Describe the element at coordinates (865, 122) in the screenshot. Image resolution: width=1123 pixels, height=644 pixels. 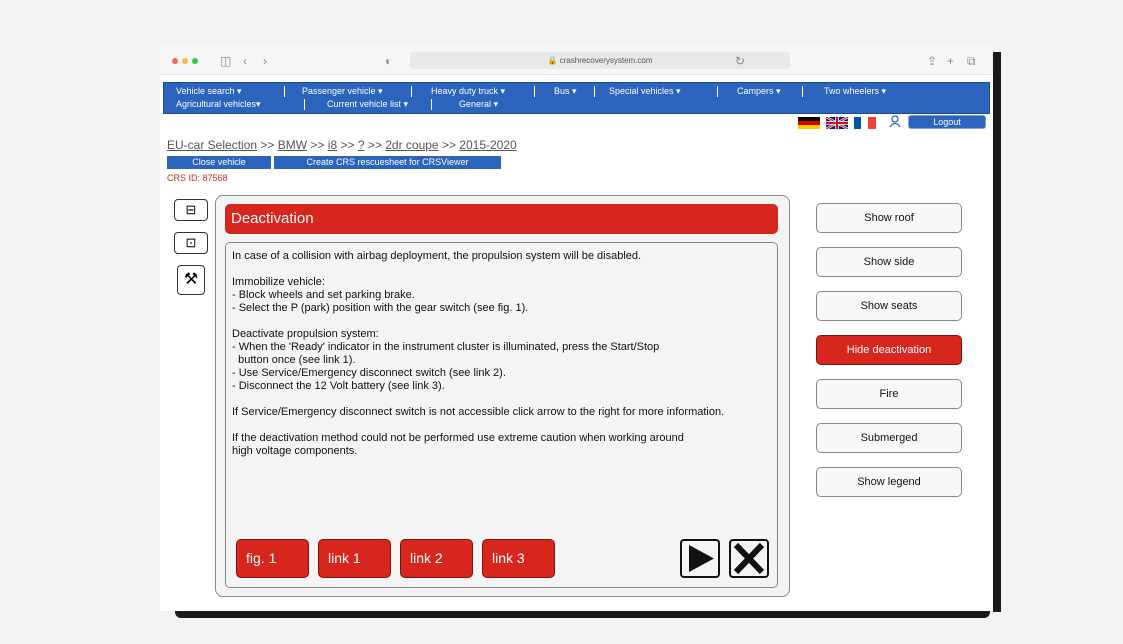
I see `french-flag-icon` at that location.